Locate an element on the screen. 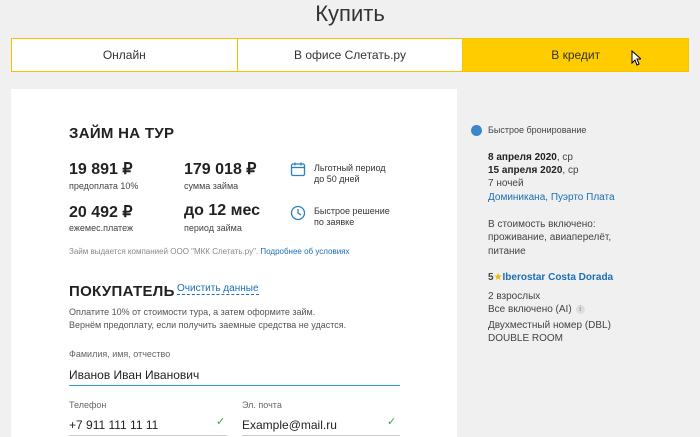 Image resolution: width=700 pixels, height=437 pixels. phone-field is located at coordinates (148, 425).